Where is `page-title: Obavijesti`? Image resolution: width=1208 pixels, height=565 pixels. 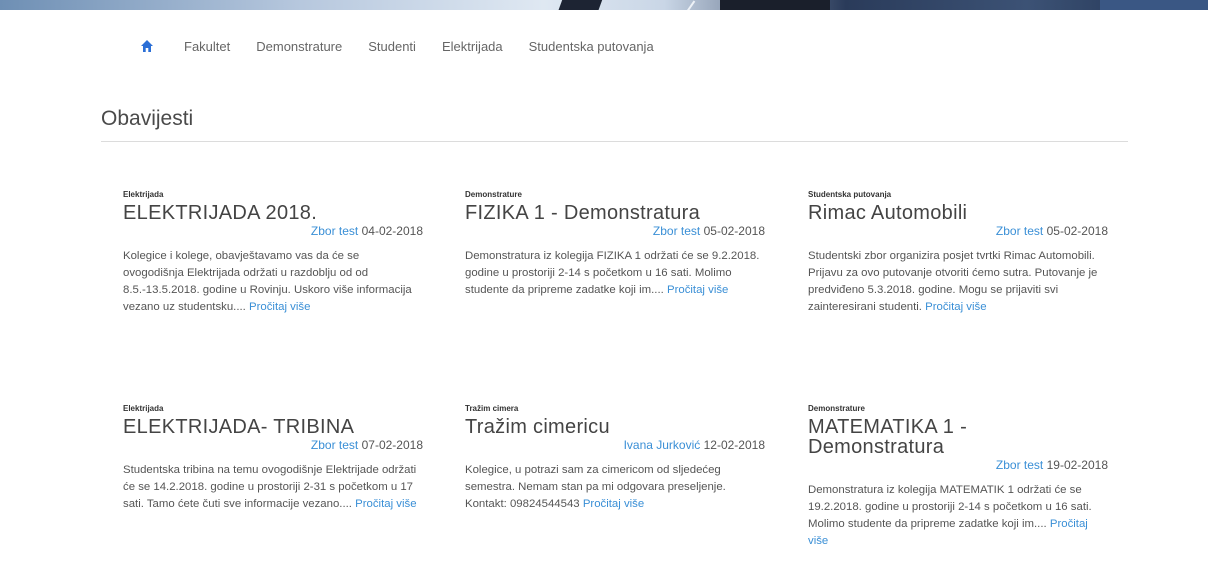 page-title: Obavijesti is located at coordinates (147, 118).